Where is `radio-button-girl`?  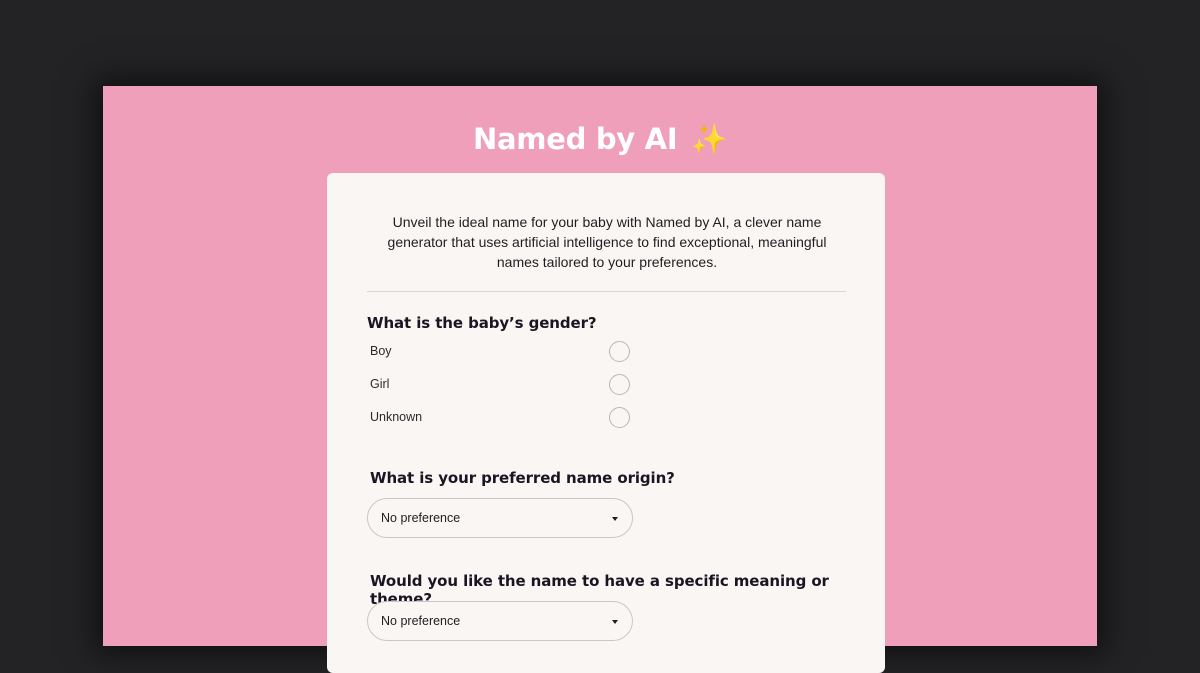
radio-button-girl is located at coordinates (619, 384).